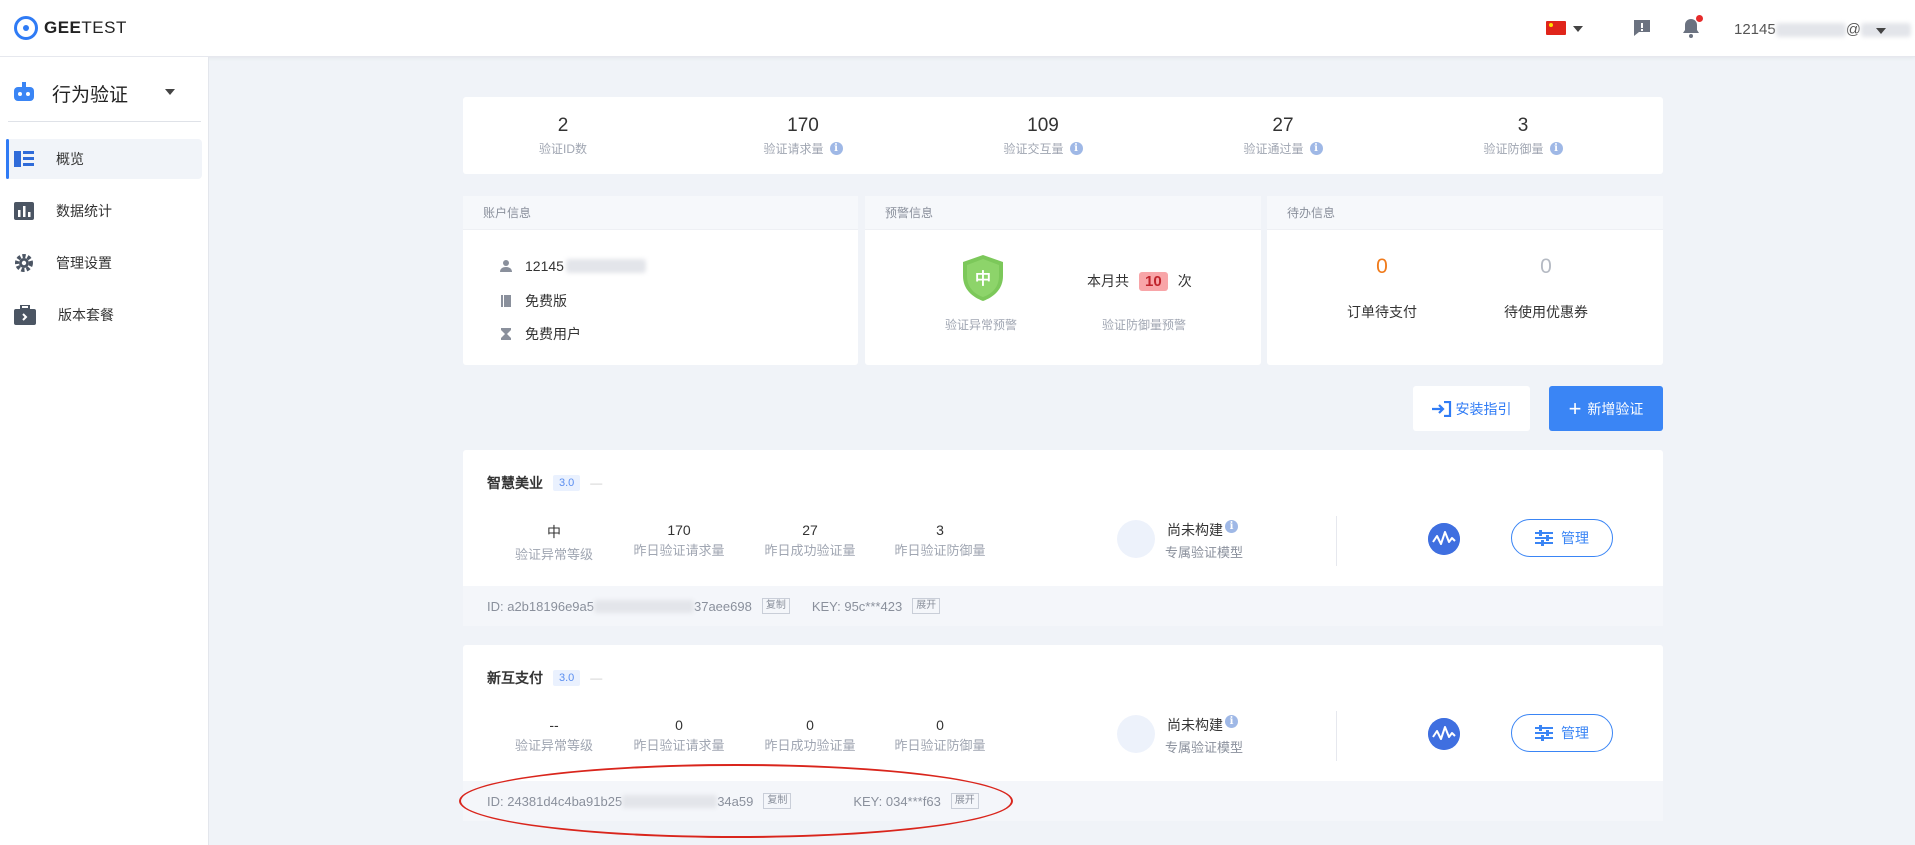 Image resolution: width=1915 pixels, height=845 pixels. I want to click on bar-chart-icon, so click(24, 211).